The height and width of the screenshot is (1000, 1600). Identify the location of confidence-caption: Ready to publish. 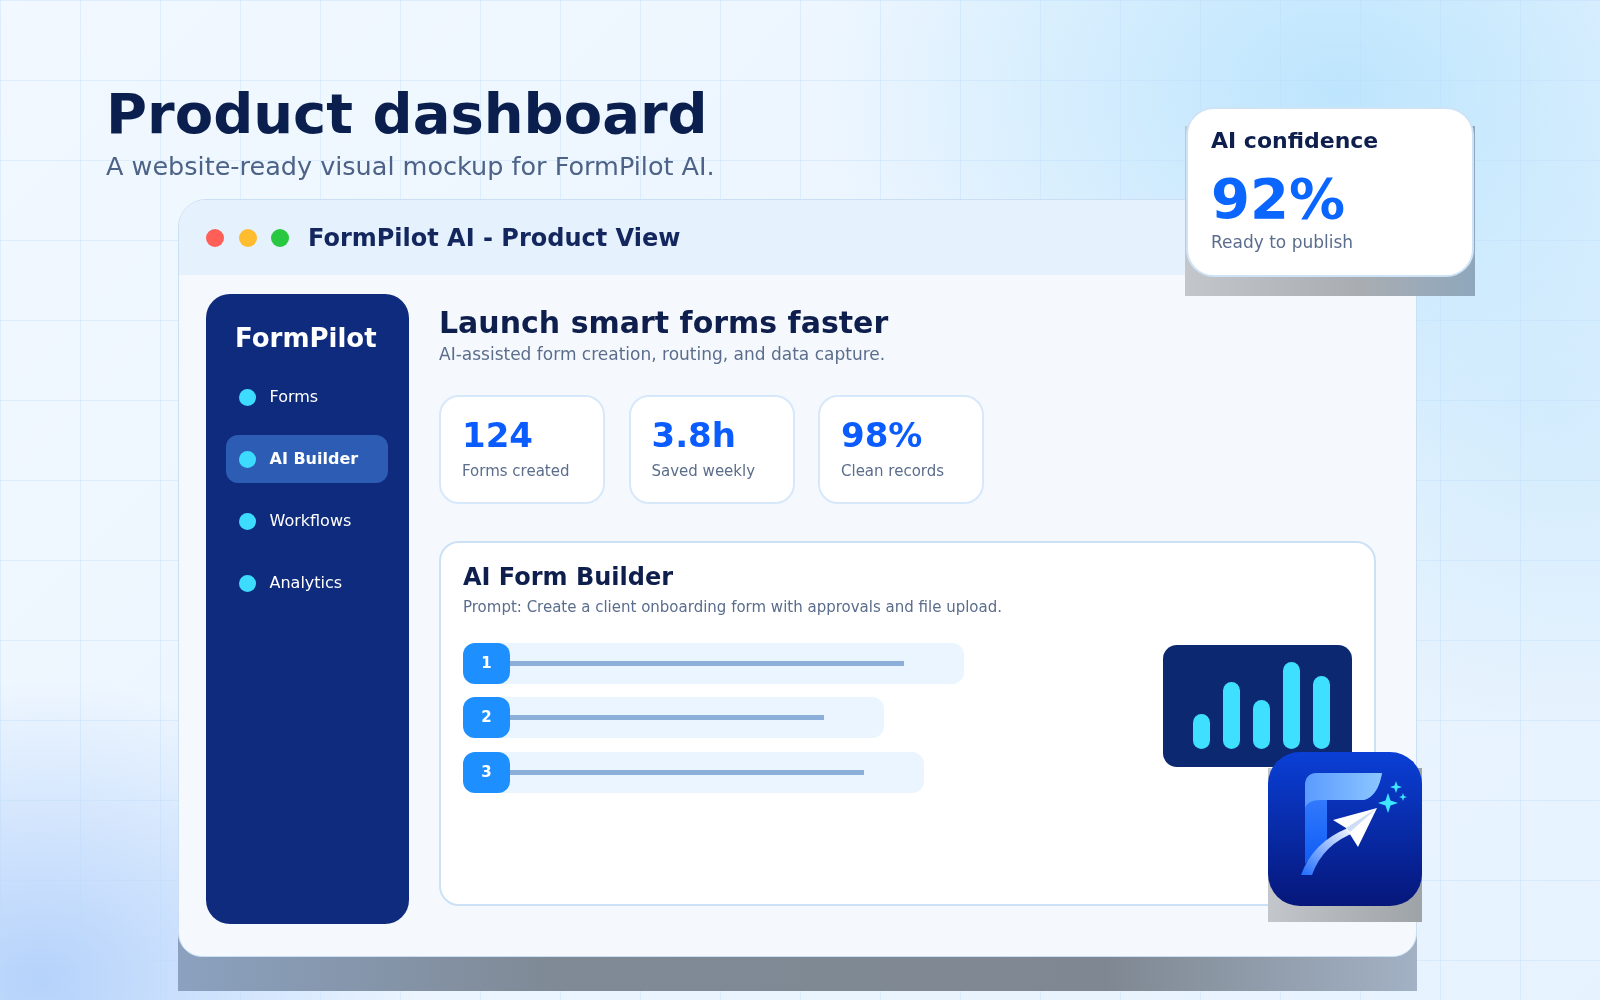
(1282, 242).